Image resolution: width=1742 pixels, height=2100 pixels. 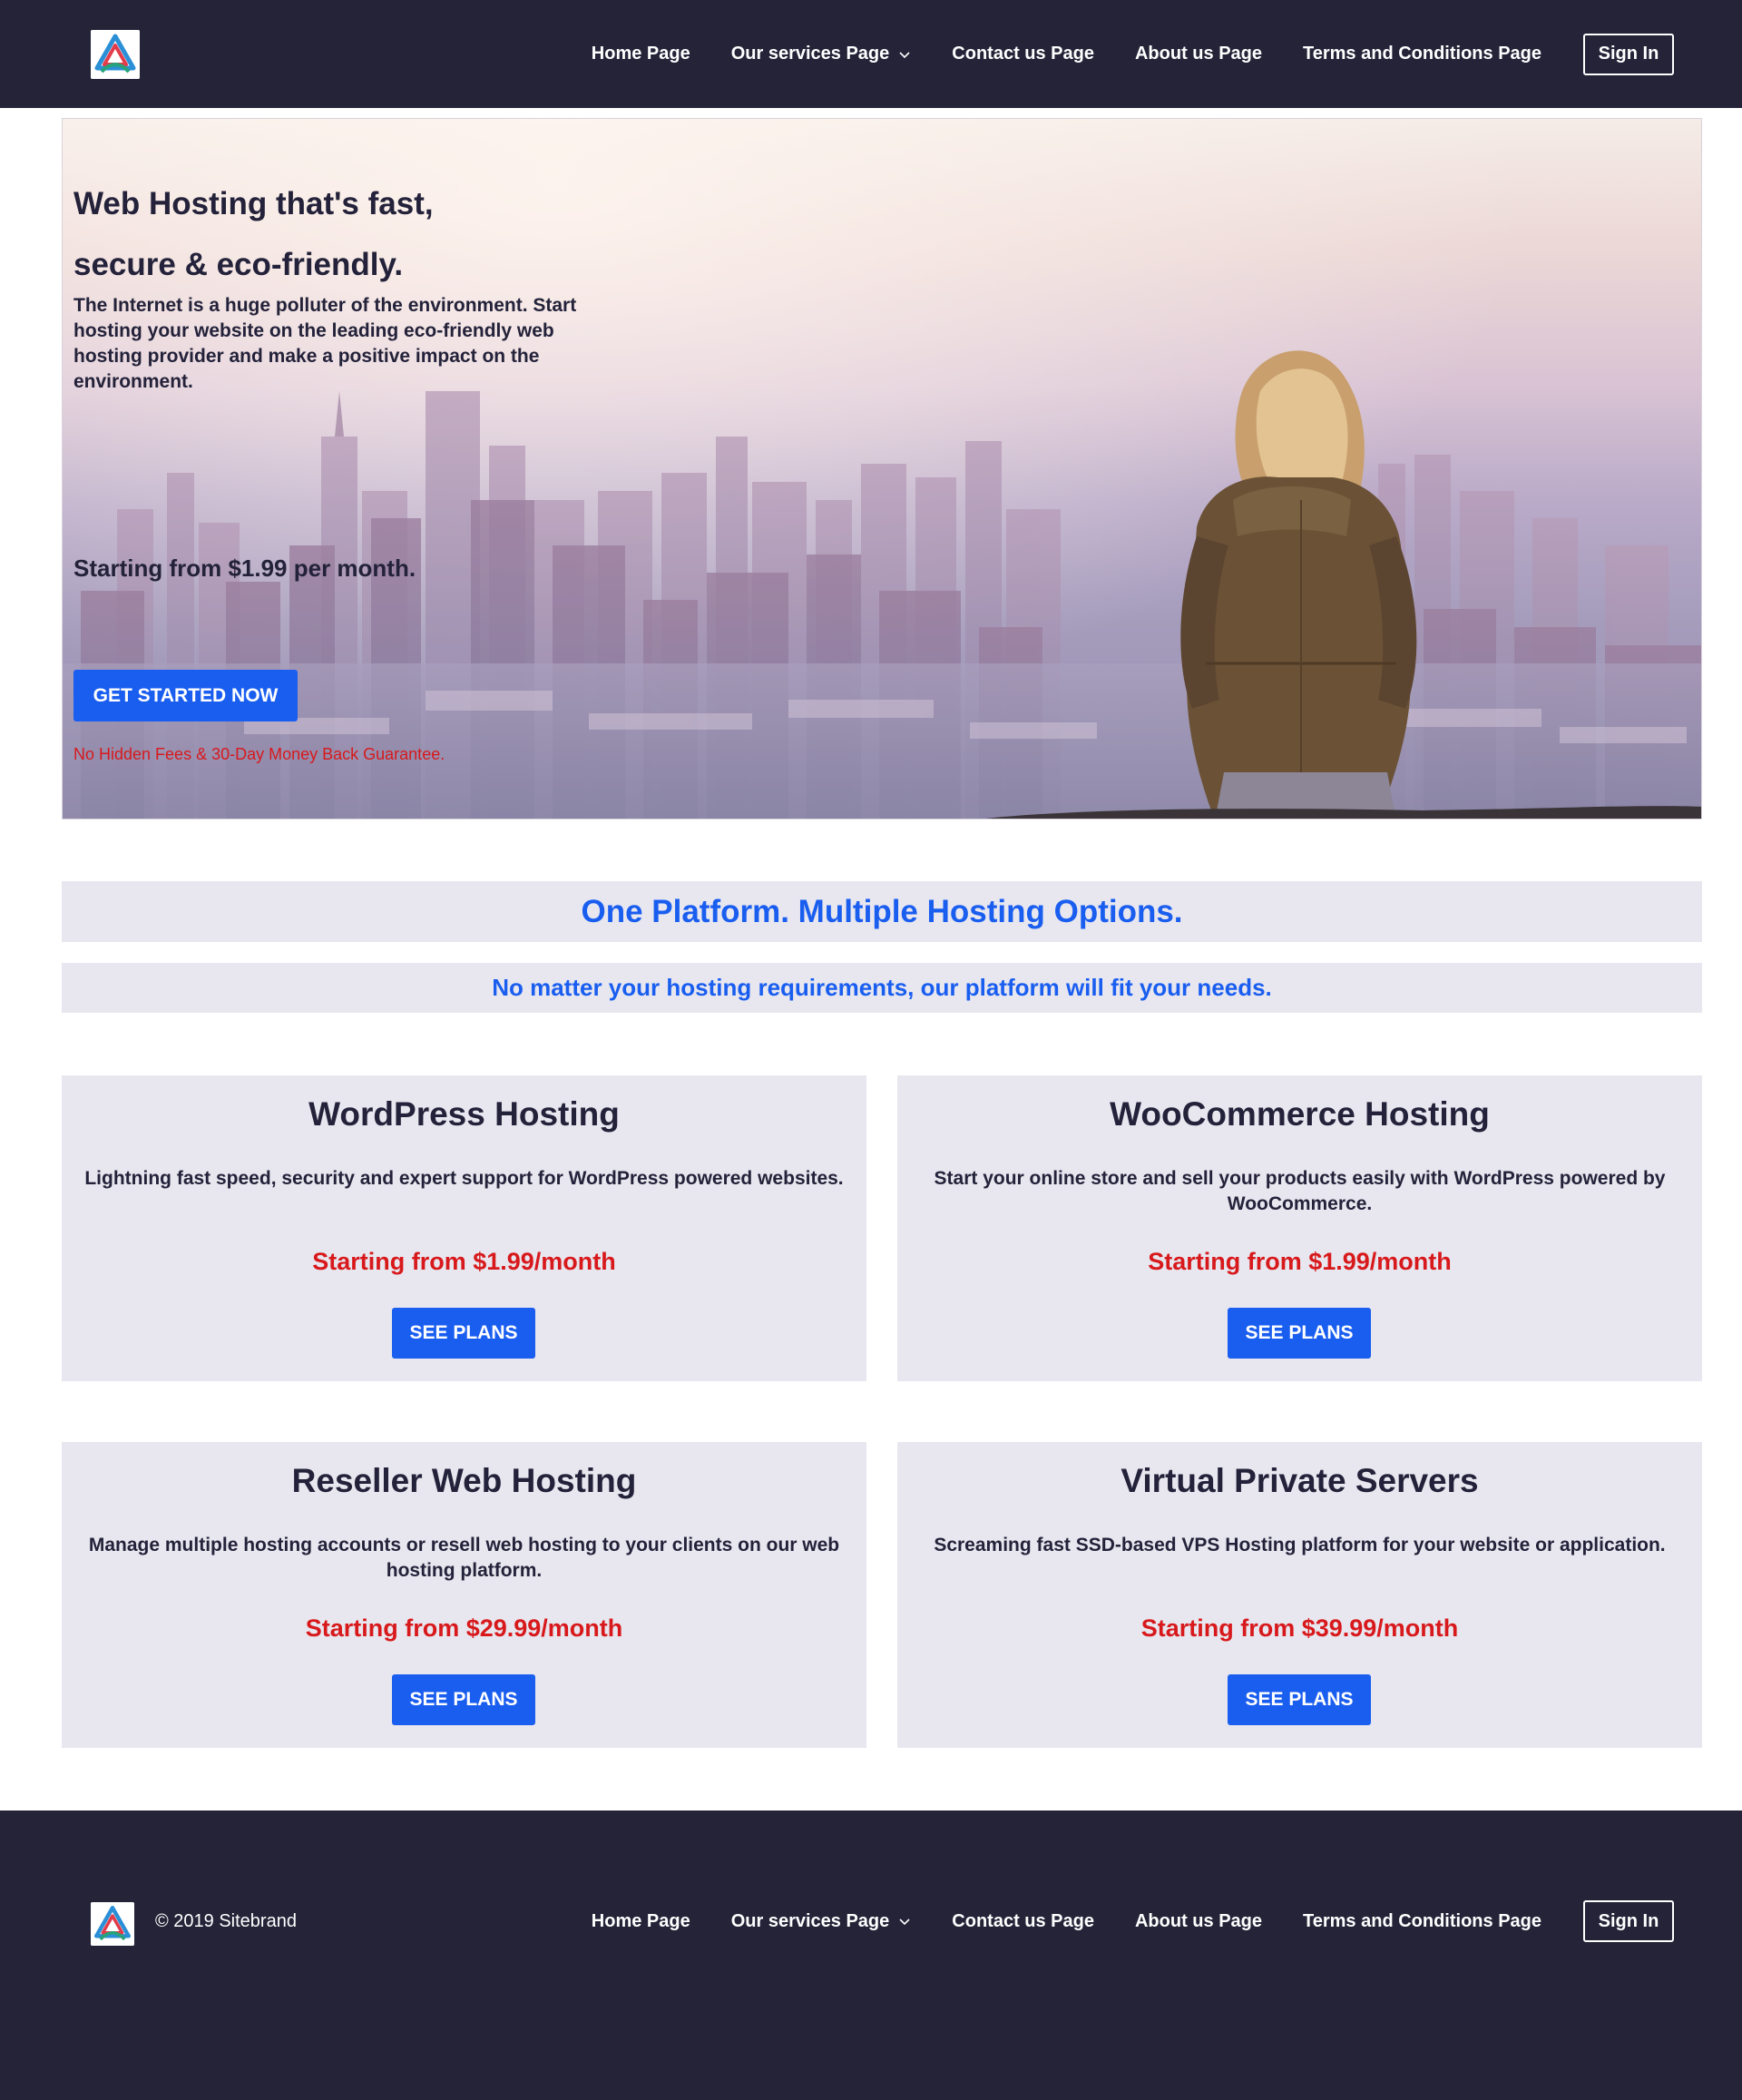 I want to click on nav-link-terms: Terms and Conditions Page, so click(x=1422, y=54).